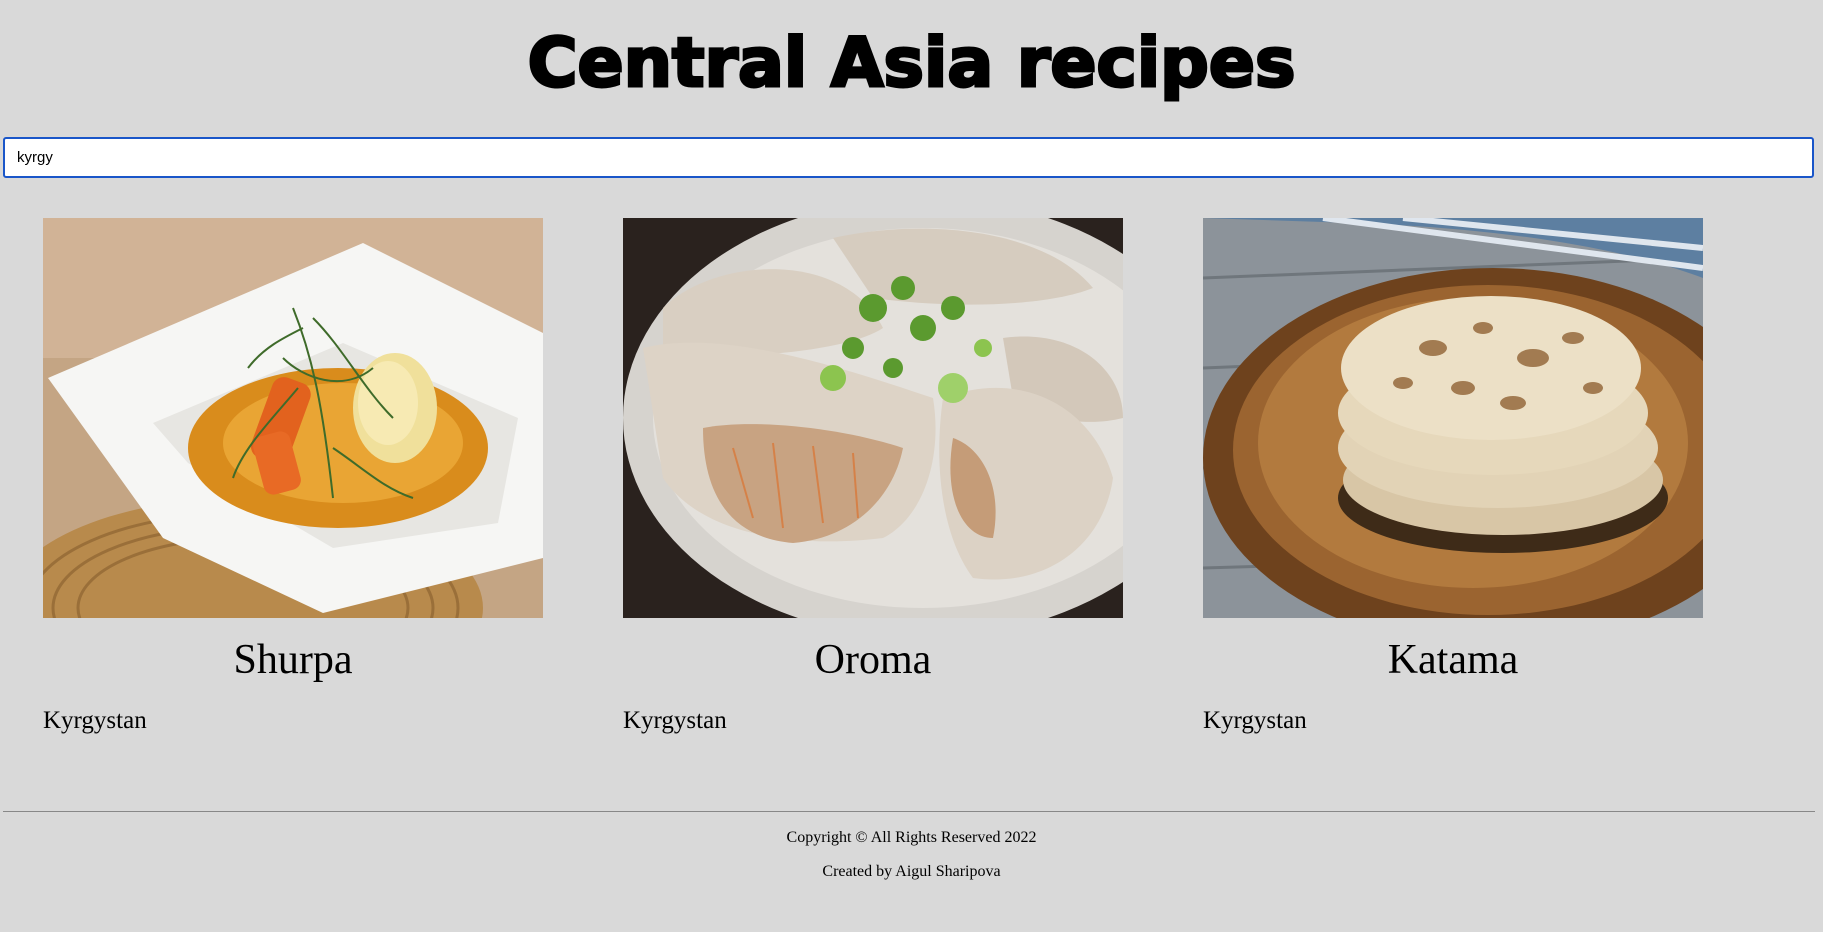 This screenshot has width=1823, height=932. Describe the element at coordinates (293, 660) in the screenshot. I see `recipe-title: Shurpa` at that location.